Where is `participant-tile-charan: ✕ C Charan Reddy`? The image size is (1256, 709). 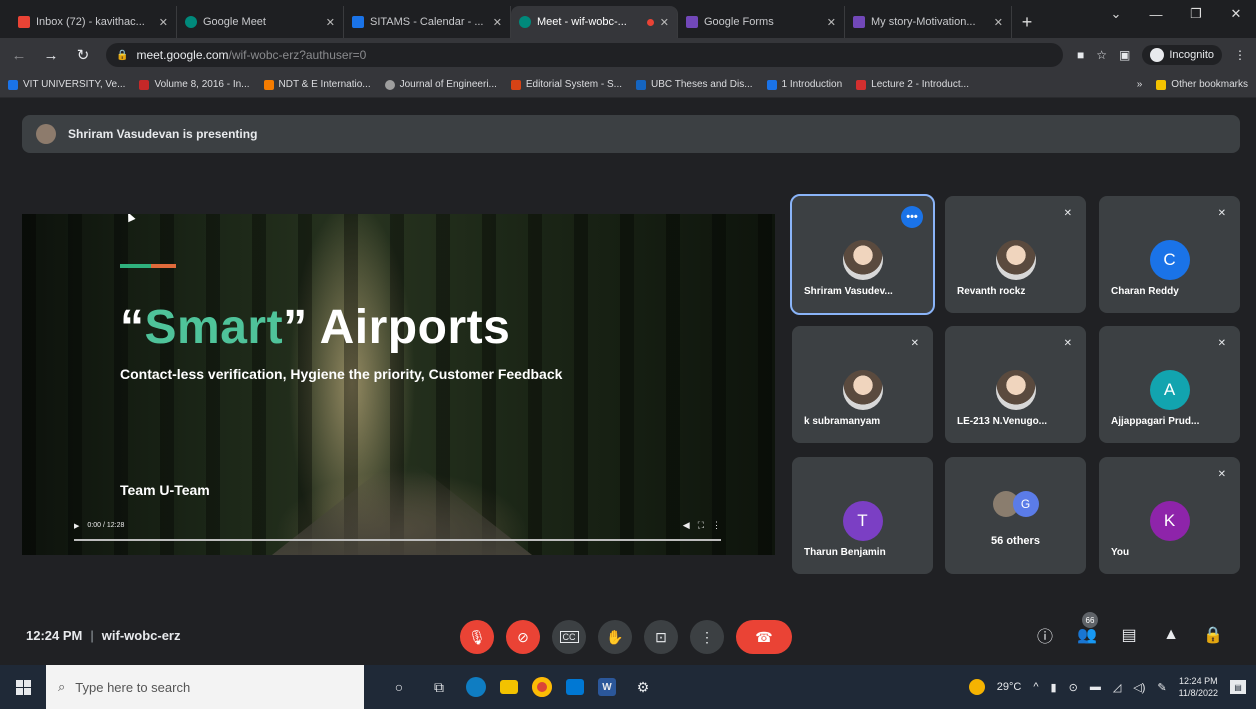 participant-tile-charan: ✕ C Charan Reddy is located at coordinates (1169, 254).